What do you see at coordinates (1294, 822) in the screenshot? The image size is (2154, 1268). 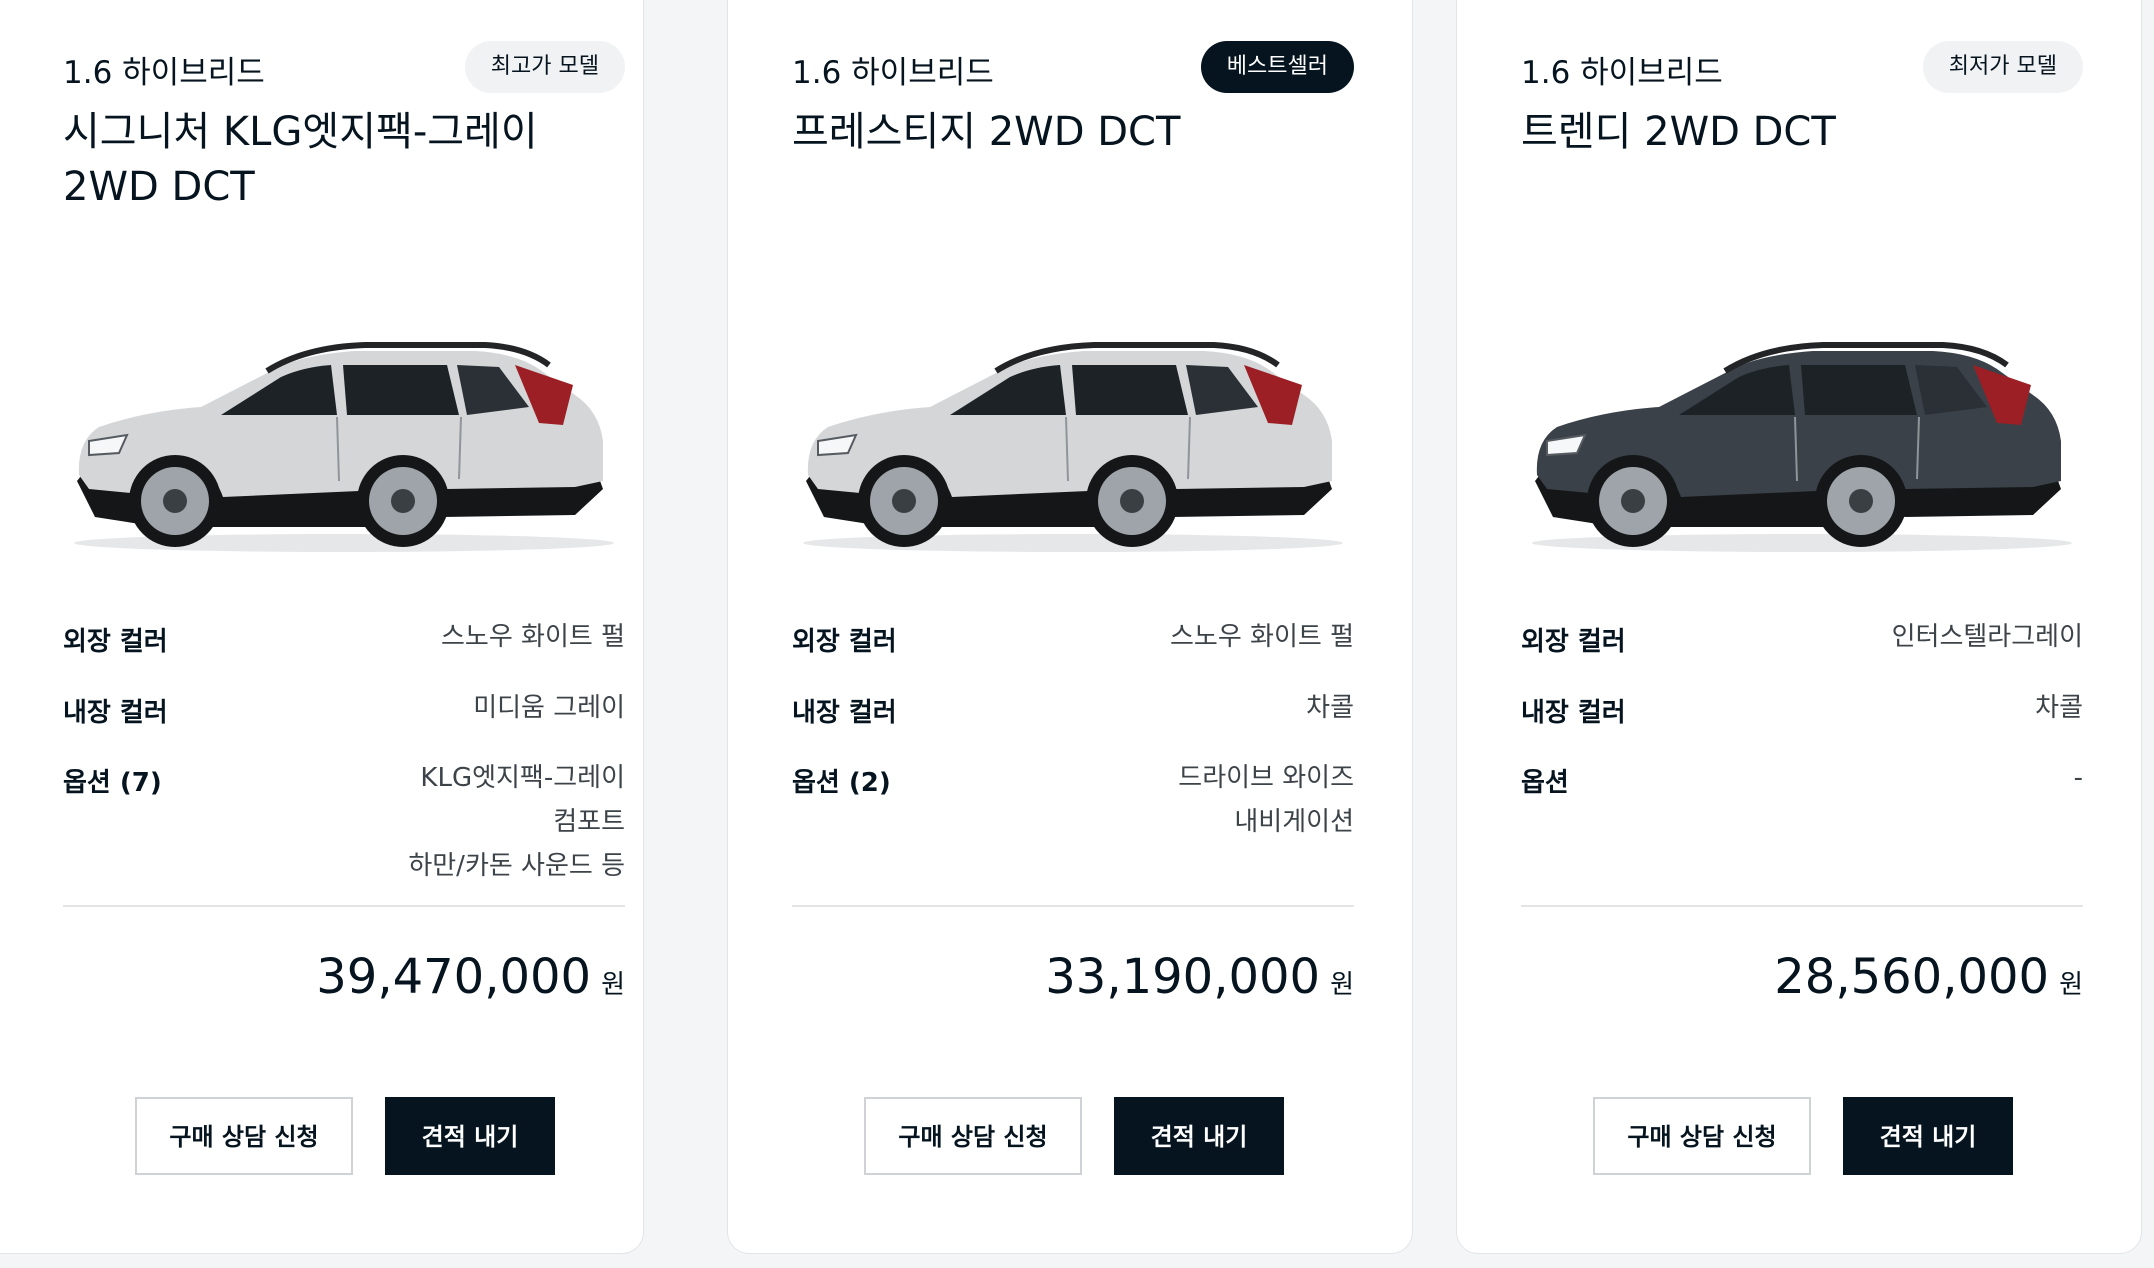 I see `option-item: 내비게이션` at bounding box center [1294, 822].